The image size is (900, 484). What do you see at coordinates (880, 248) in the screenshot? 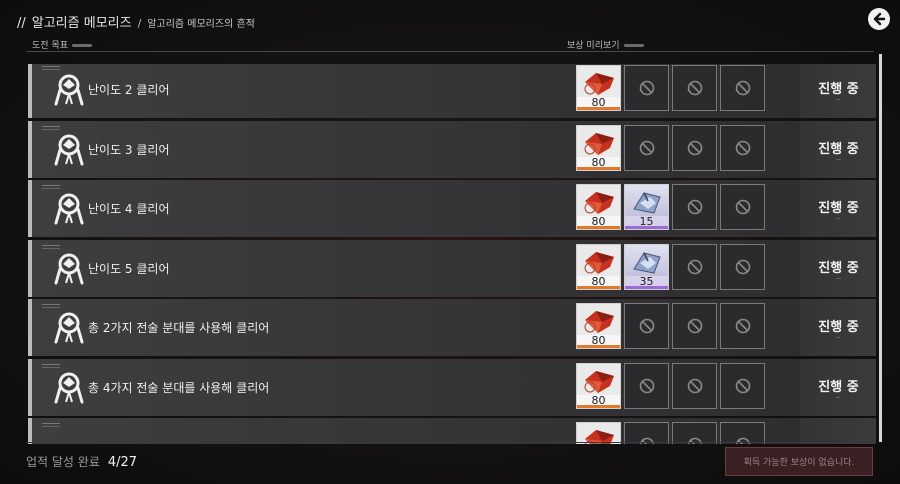
I see `scrollbar` at bounding box center [880, 248].